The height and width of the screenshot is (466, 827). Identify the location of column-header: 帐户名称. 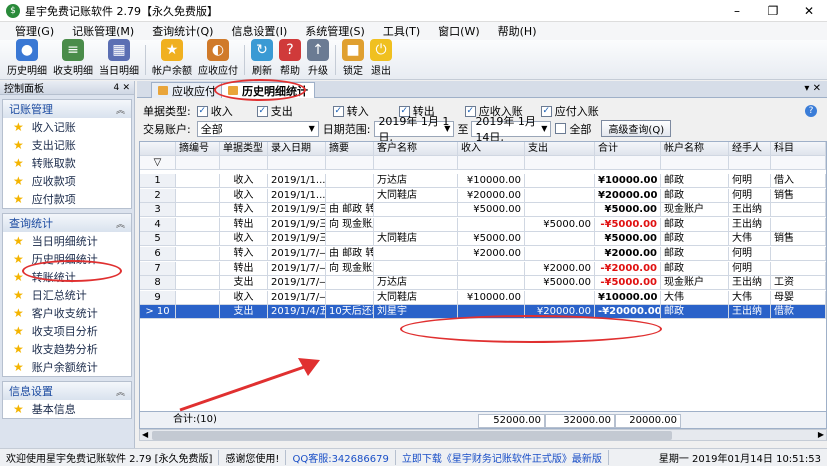
(695, 149).